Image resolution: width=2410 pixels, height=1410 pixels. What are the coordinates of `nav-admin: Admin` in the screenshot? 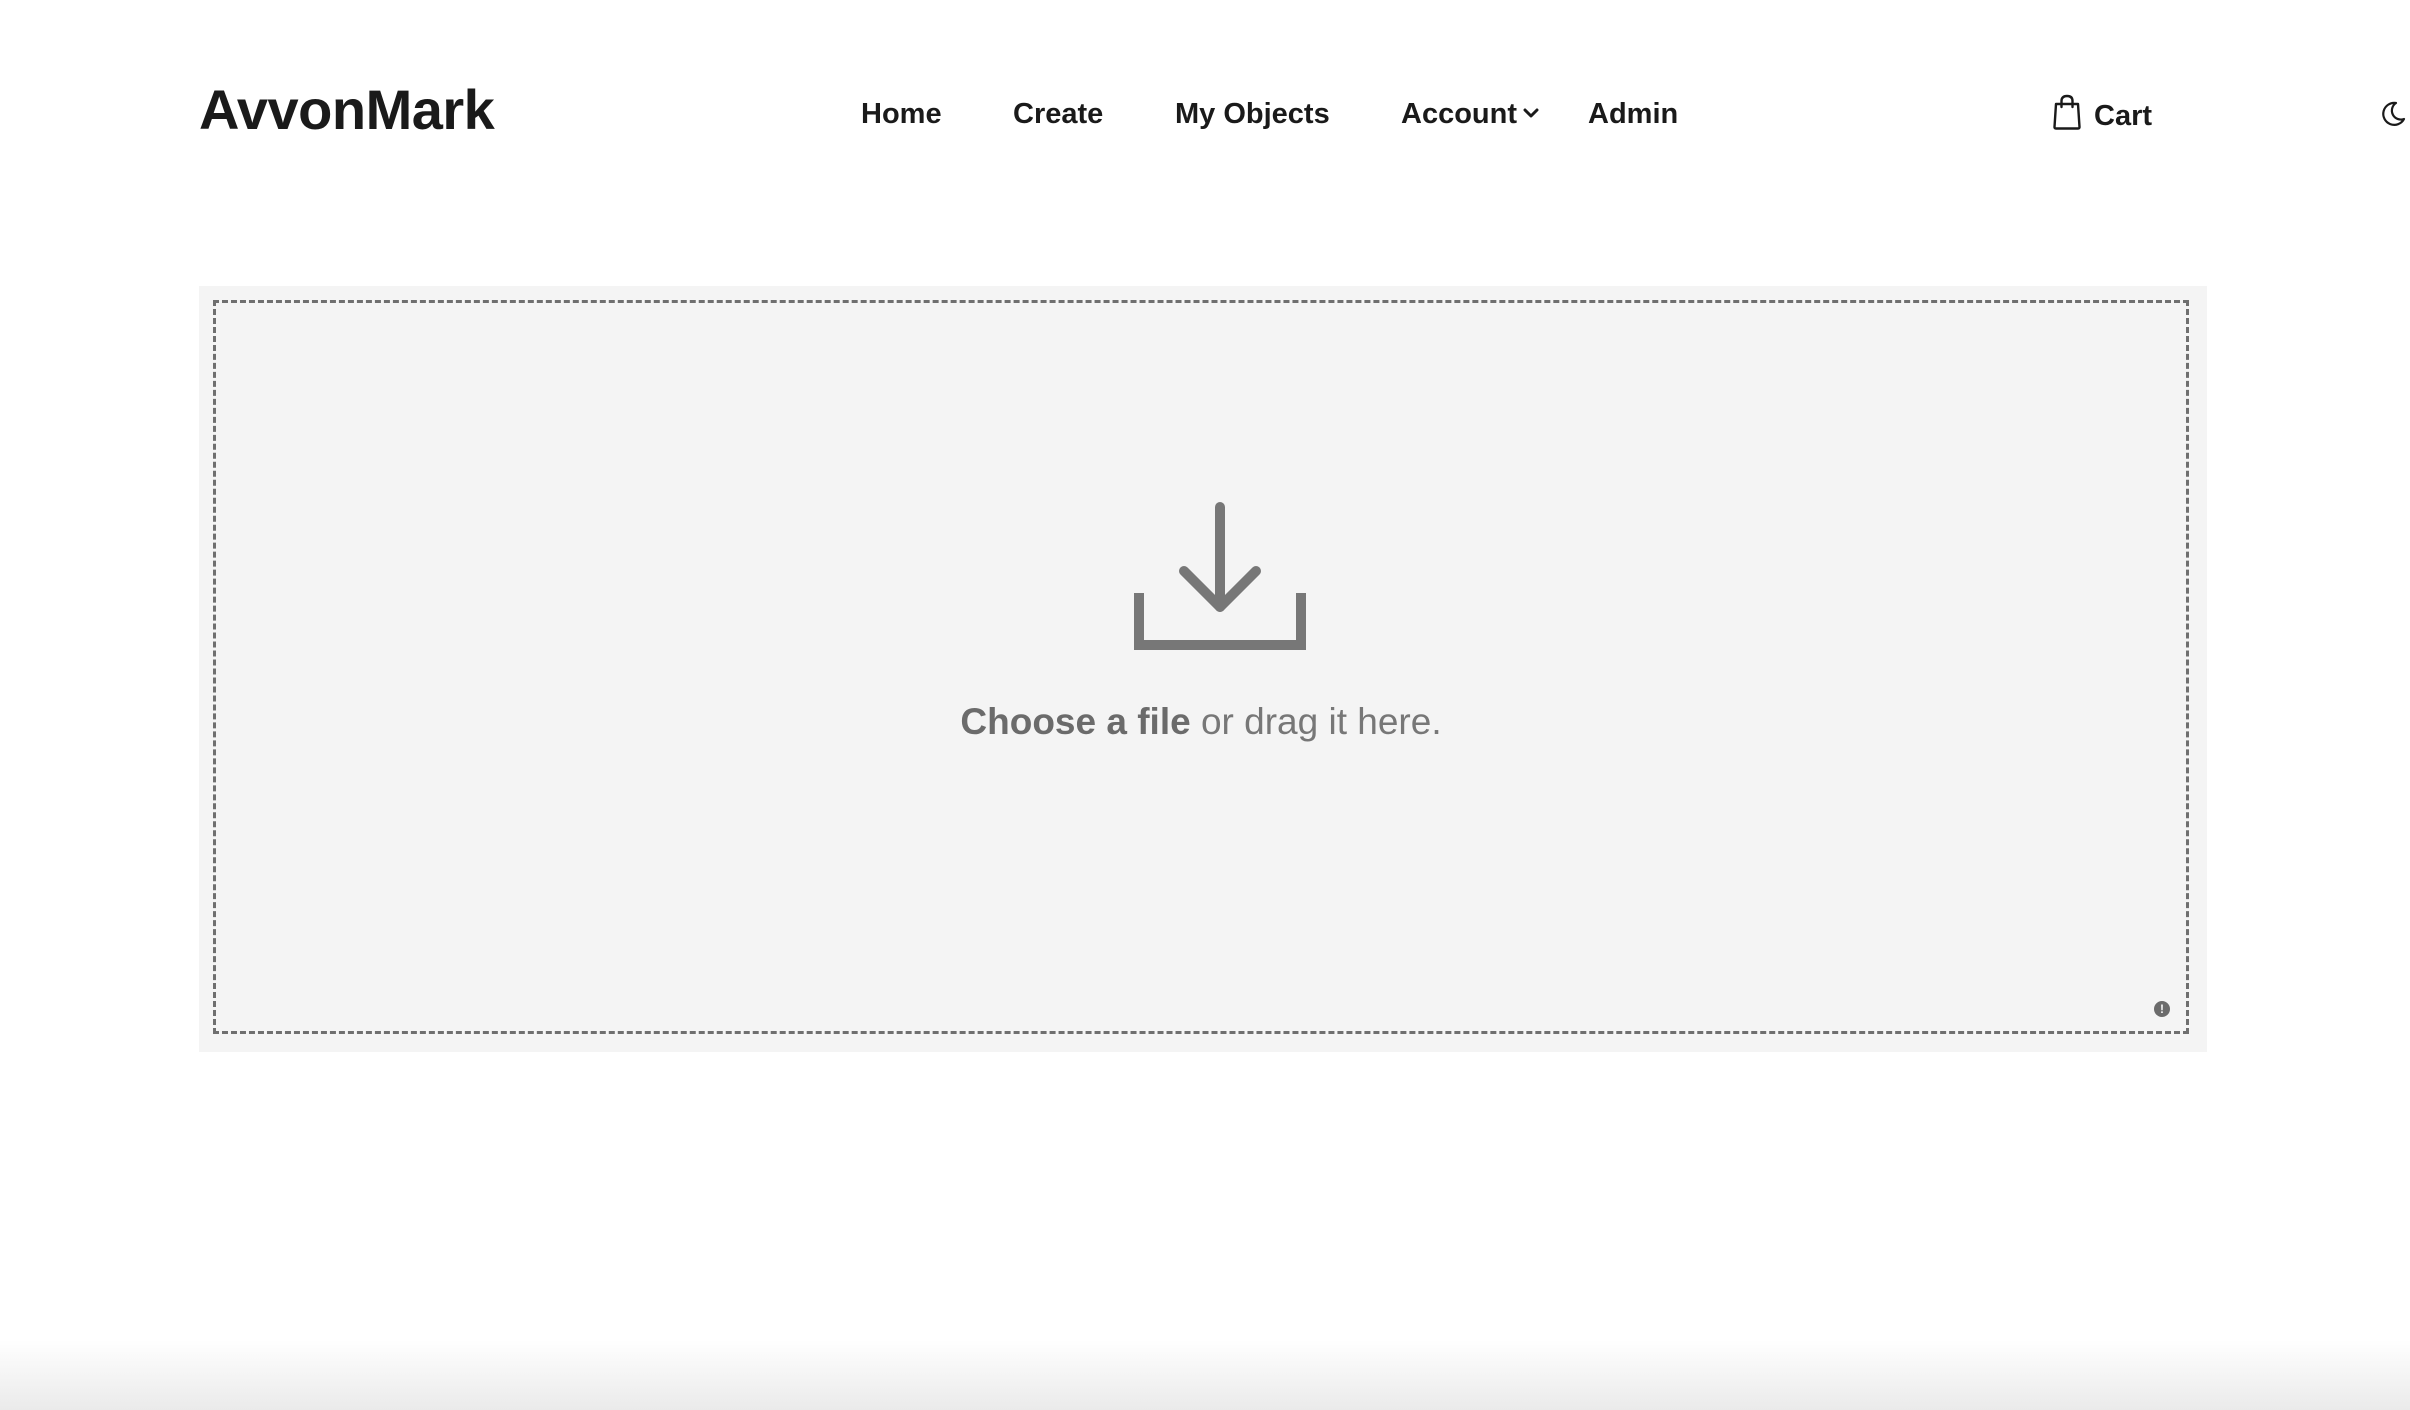 It's located at (1633, 114).